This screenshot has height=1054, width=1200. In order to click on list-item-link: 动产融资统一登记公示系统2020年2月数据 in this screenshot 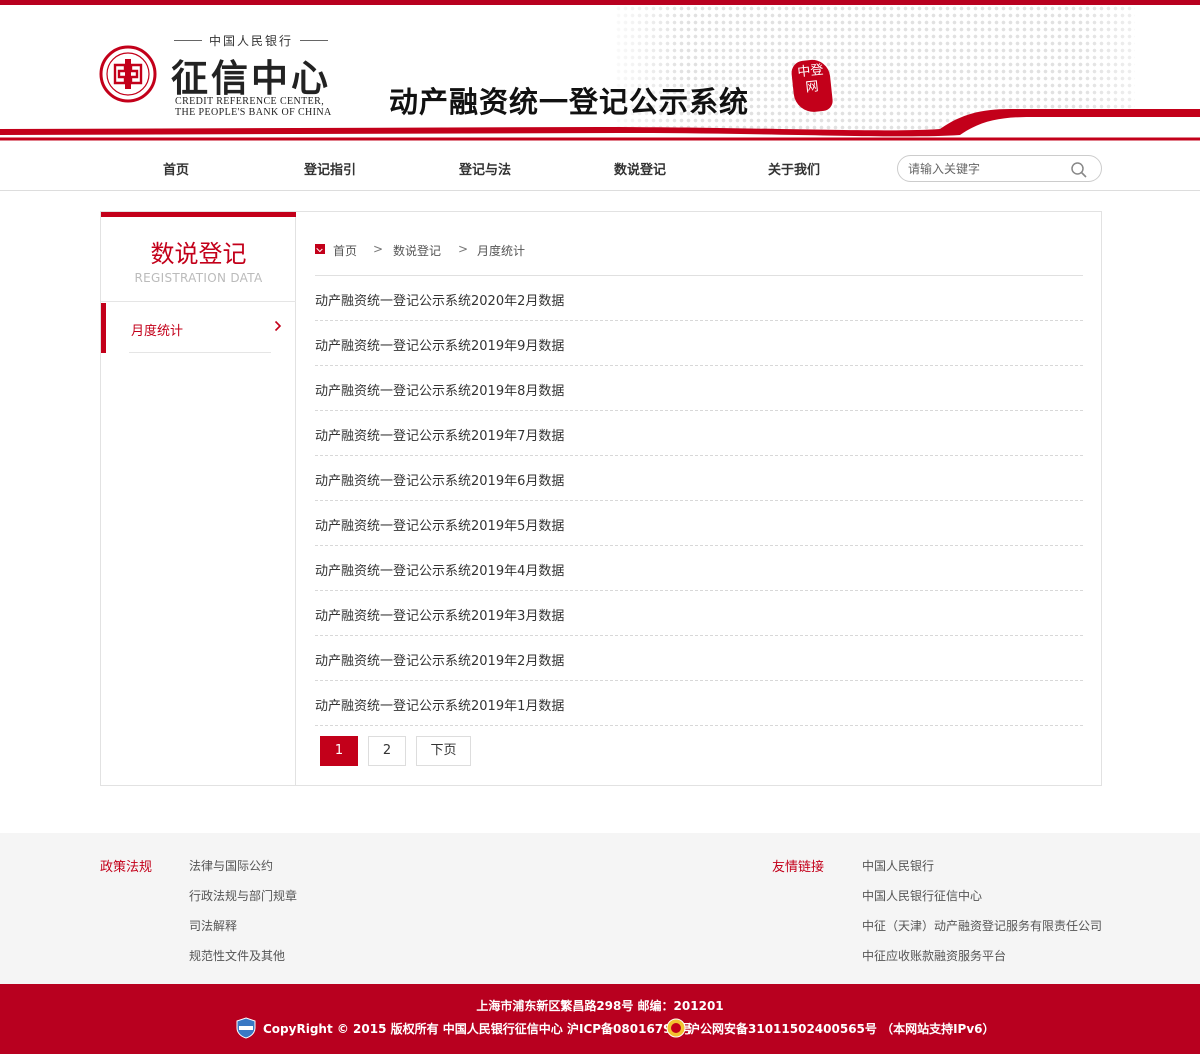, I will do `click(439, 299)`.